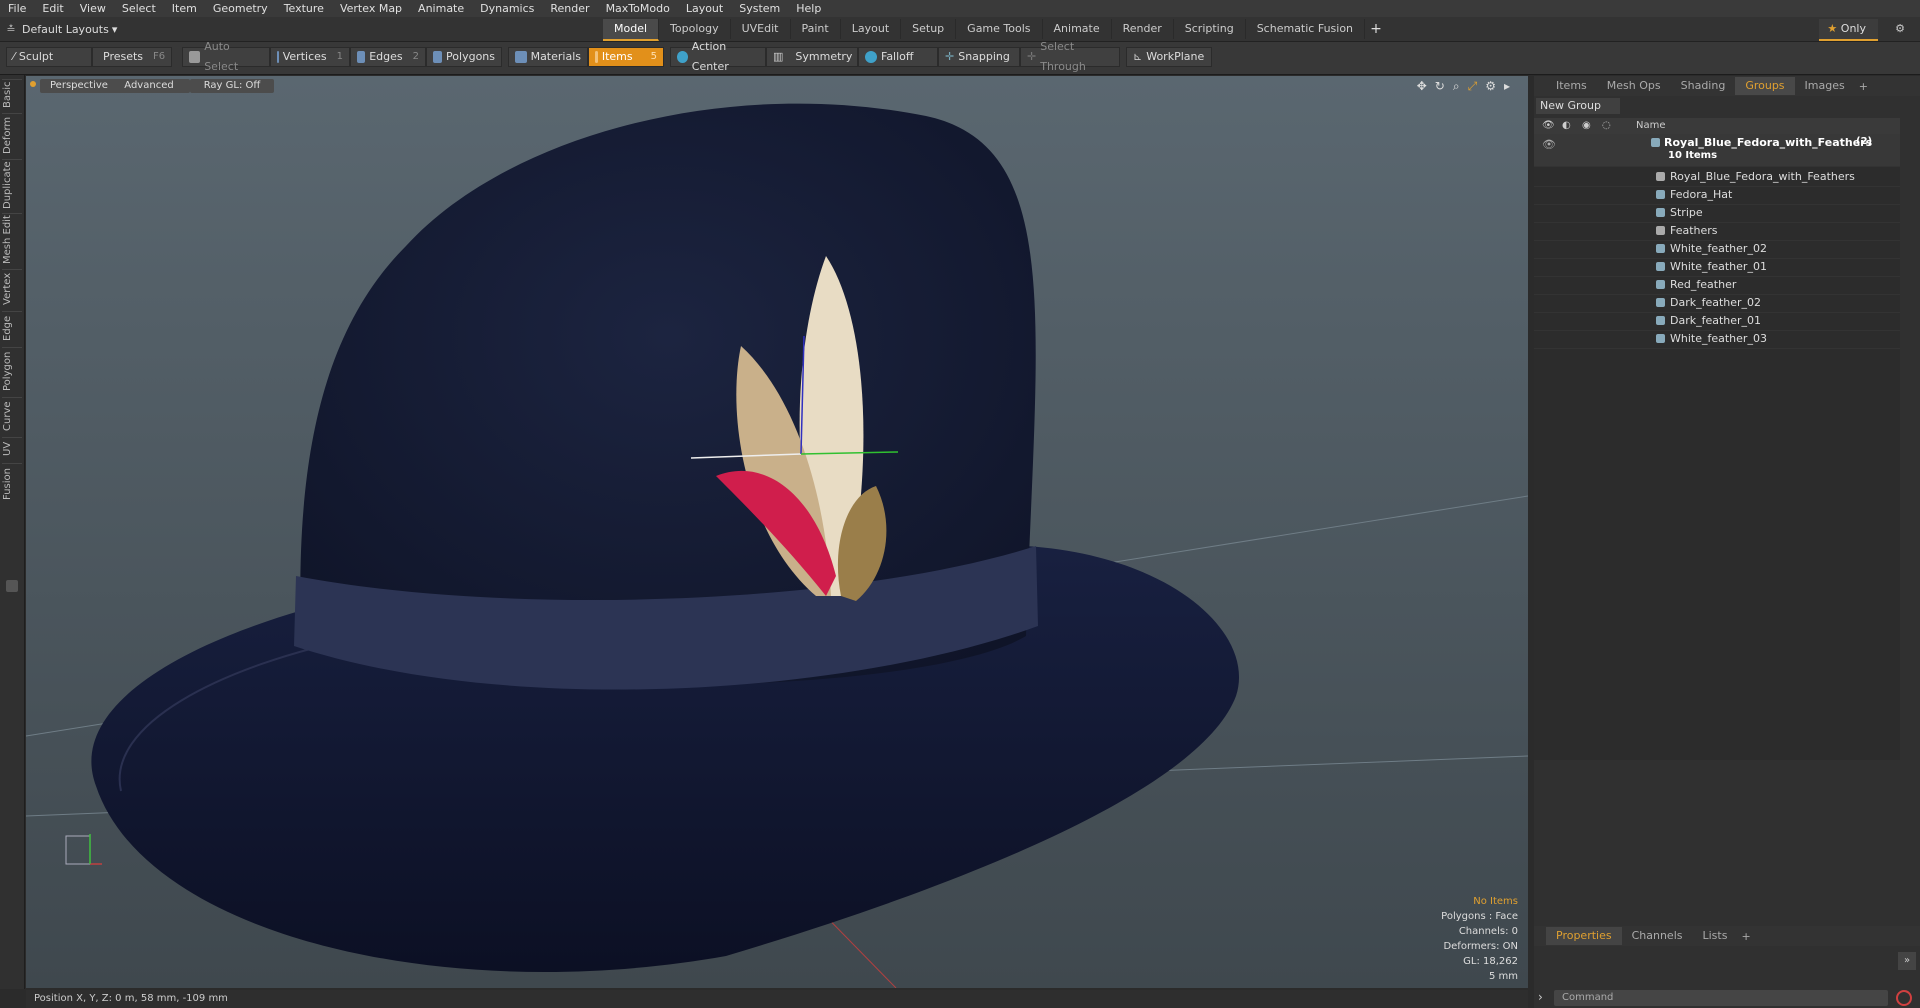 The height and width of the screenshot is (1008, 1920). I want to click on menu-geometry: Geometry, so click(240, 8).